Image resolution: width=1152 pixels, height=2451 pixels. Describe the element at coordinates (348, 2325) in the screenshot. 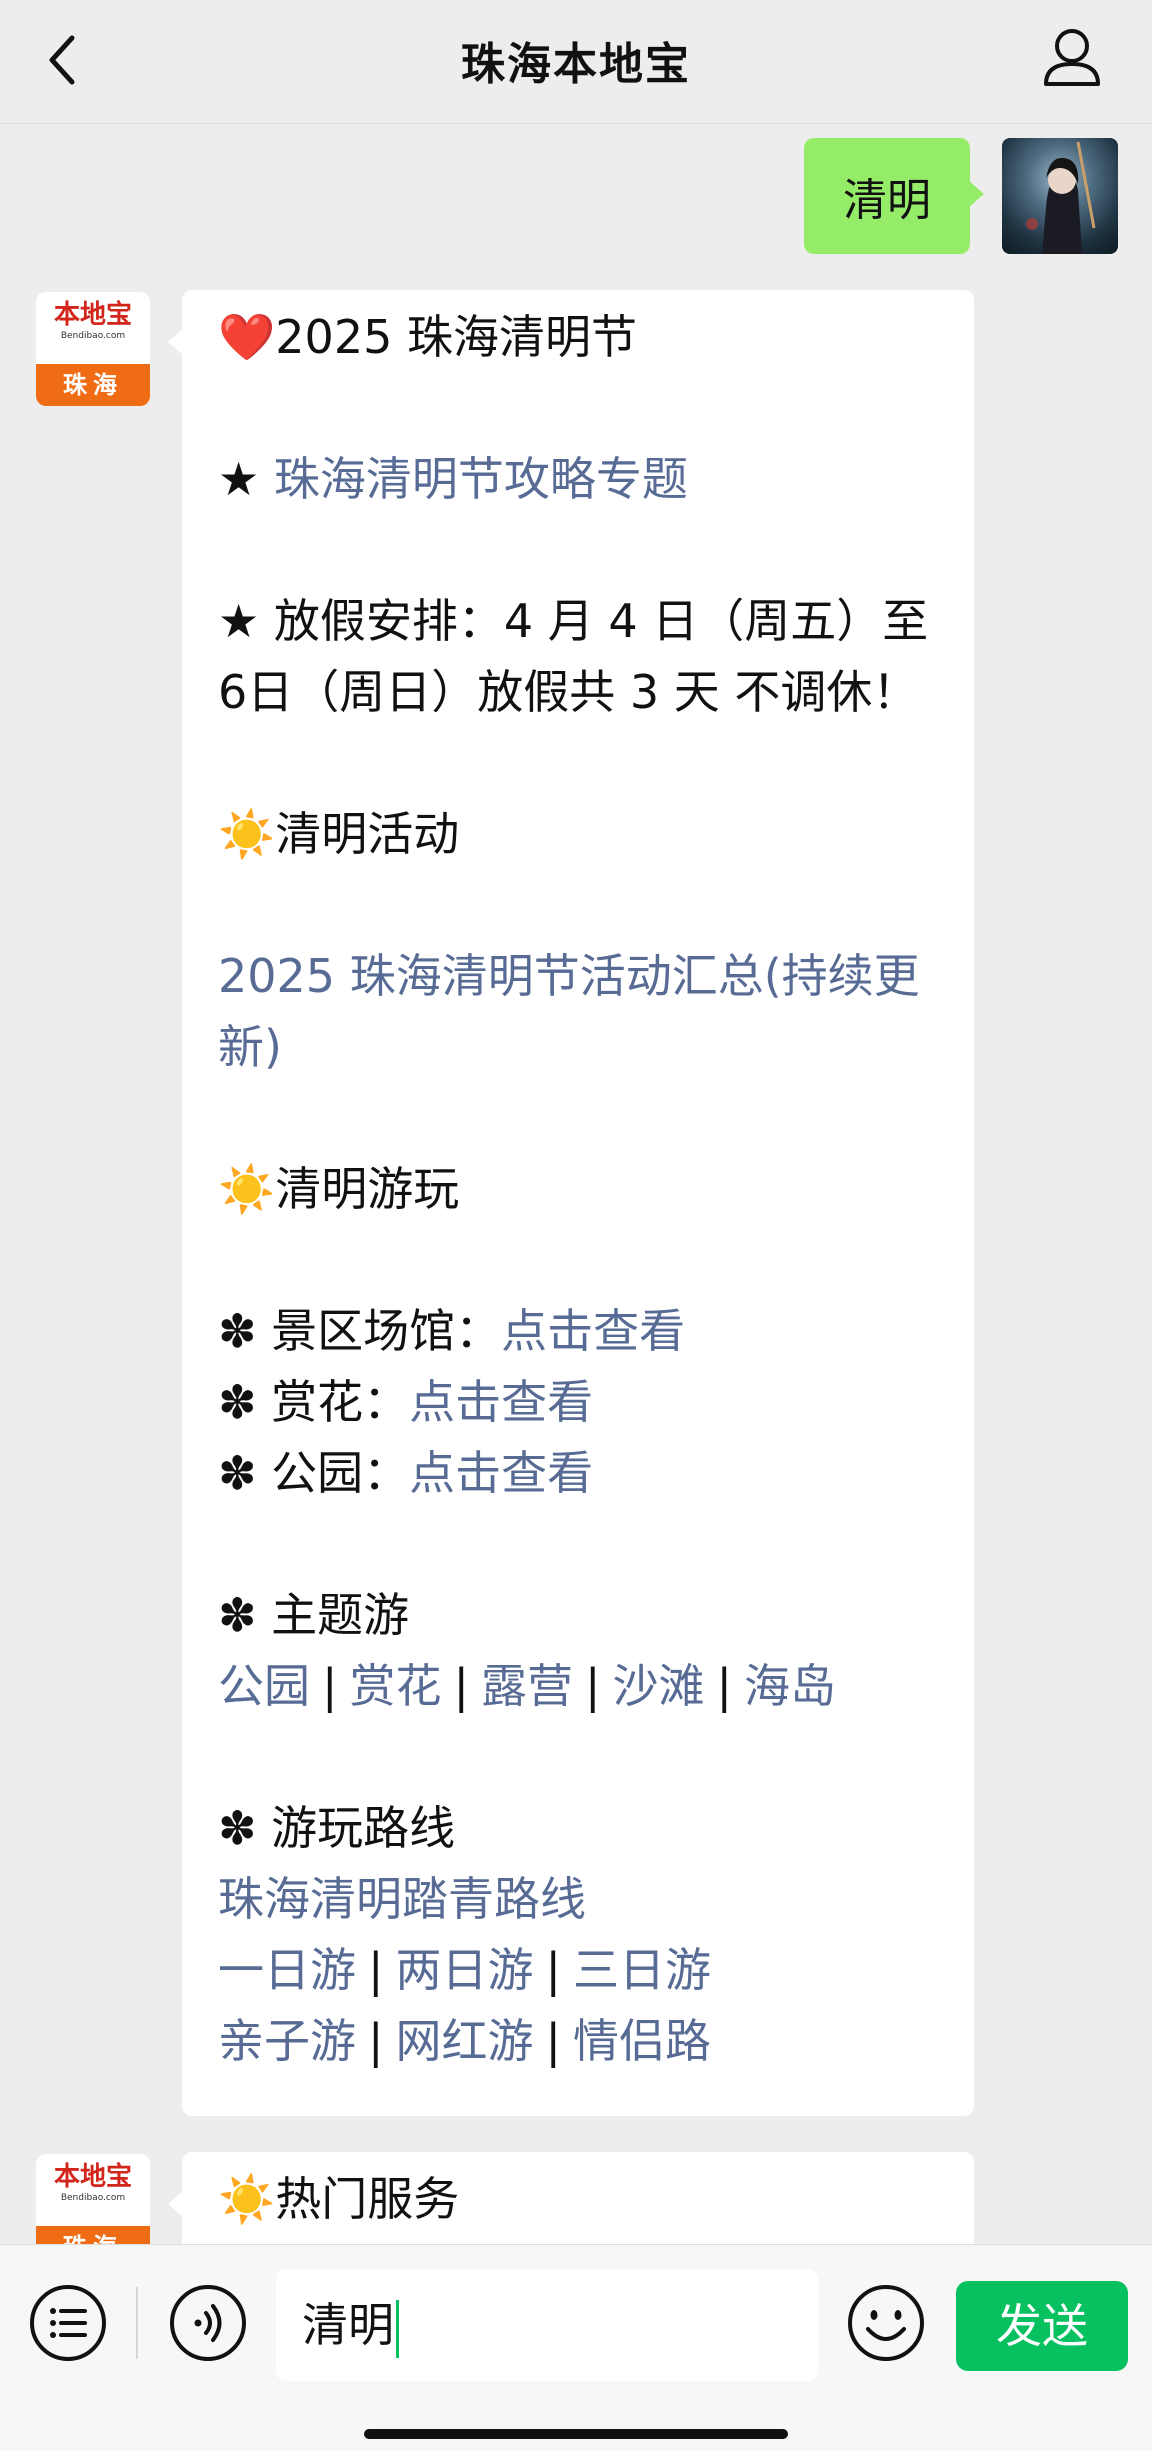

I see `message-input-value: 清明` at that location.